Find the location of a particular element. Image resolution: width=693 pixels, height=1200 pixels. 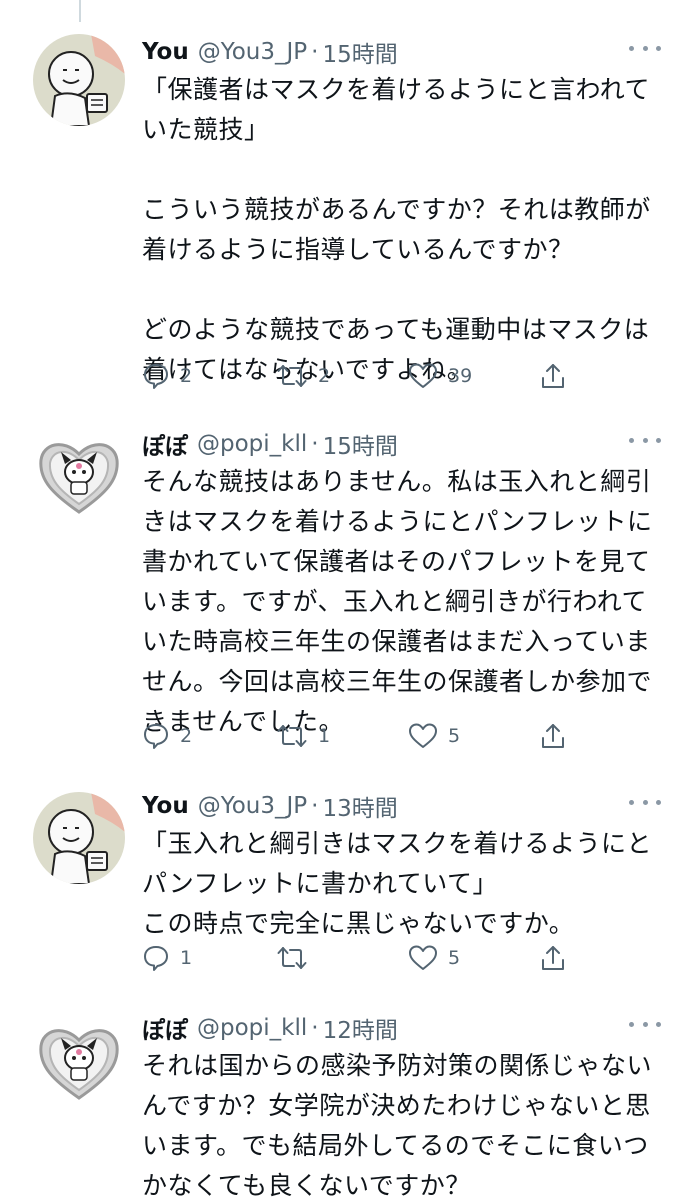

retweet-count: 1 is located at coordinates (324, 736).